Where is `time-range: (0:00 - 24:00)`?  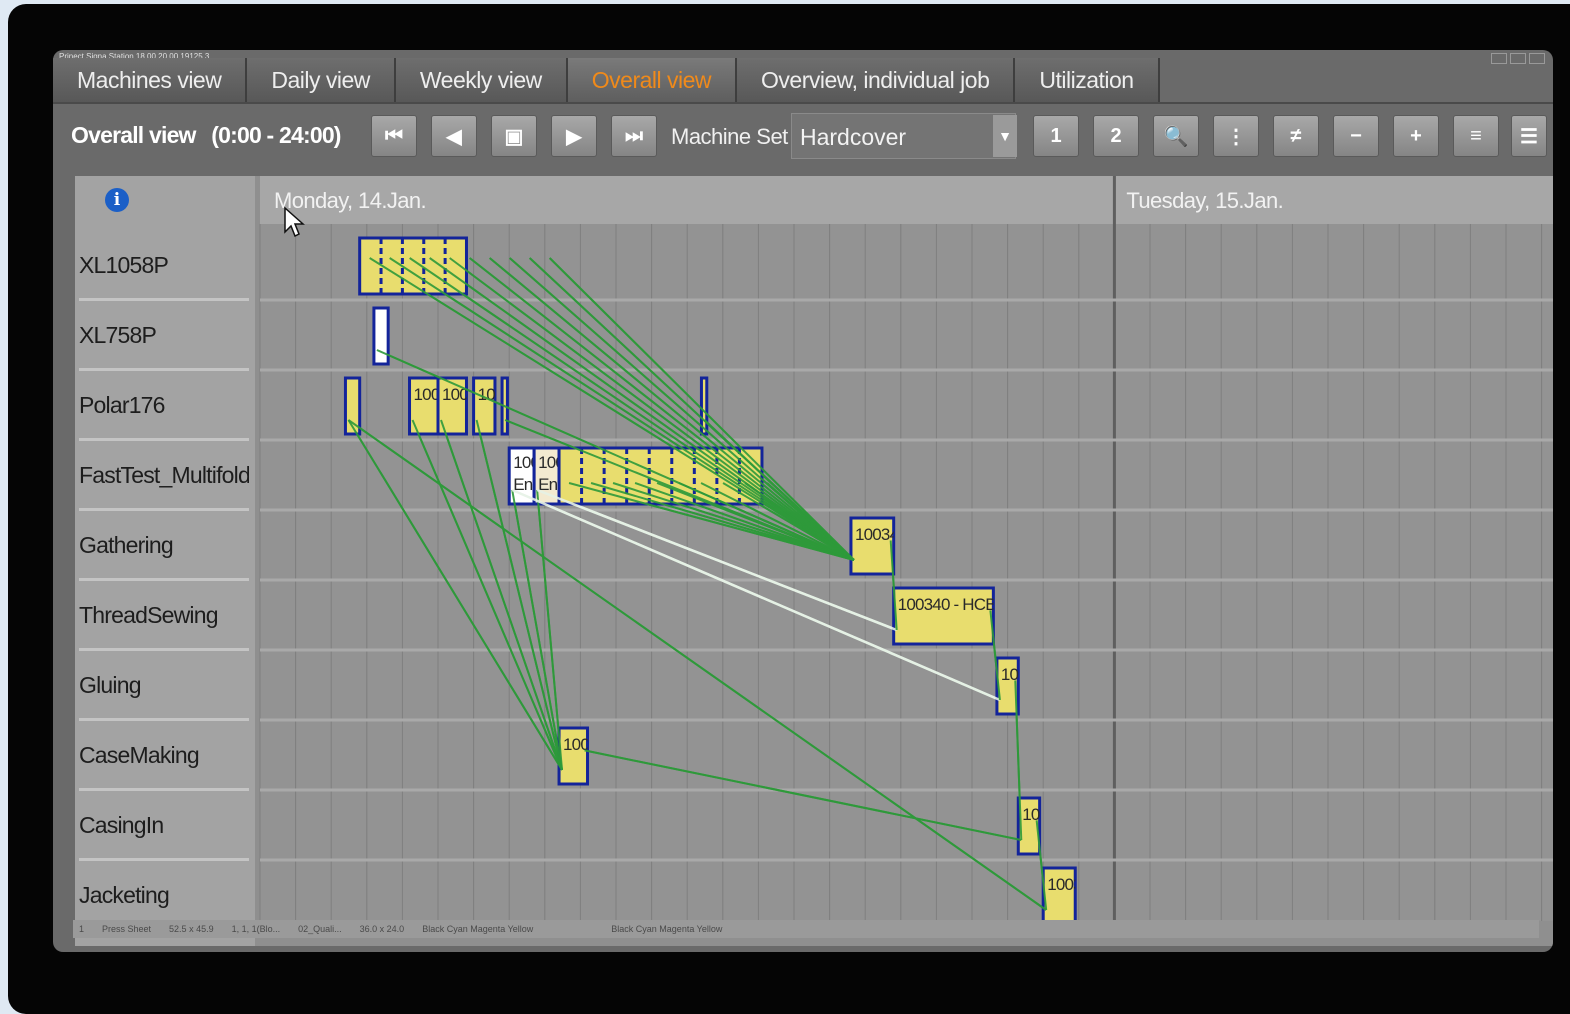 time-range: (0:00 - 24:00) is located at coordinates (276, 135).